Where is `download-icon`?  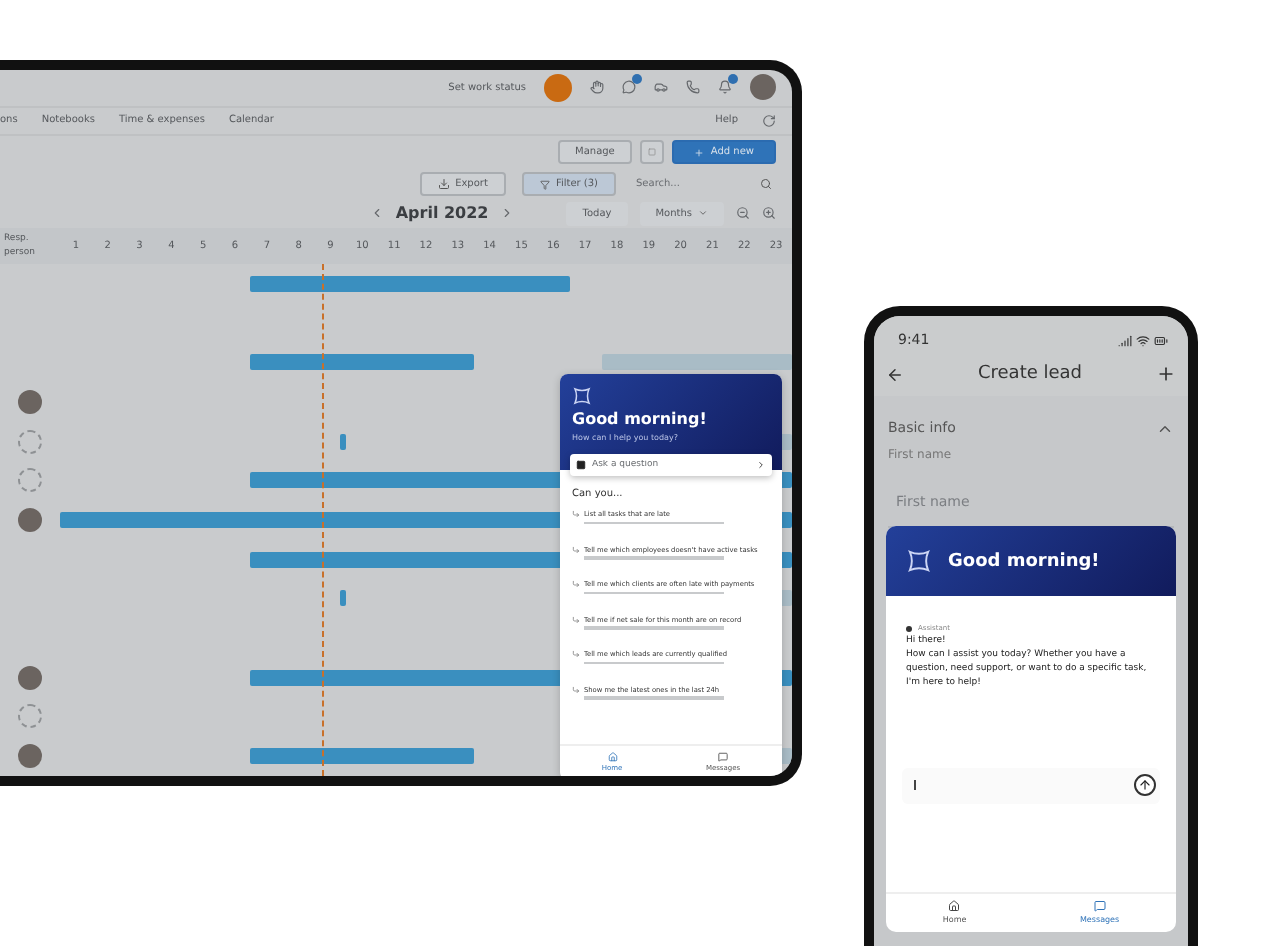
download-icon is located at coordinates (443, 184).